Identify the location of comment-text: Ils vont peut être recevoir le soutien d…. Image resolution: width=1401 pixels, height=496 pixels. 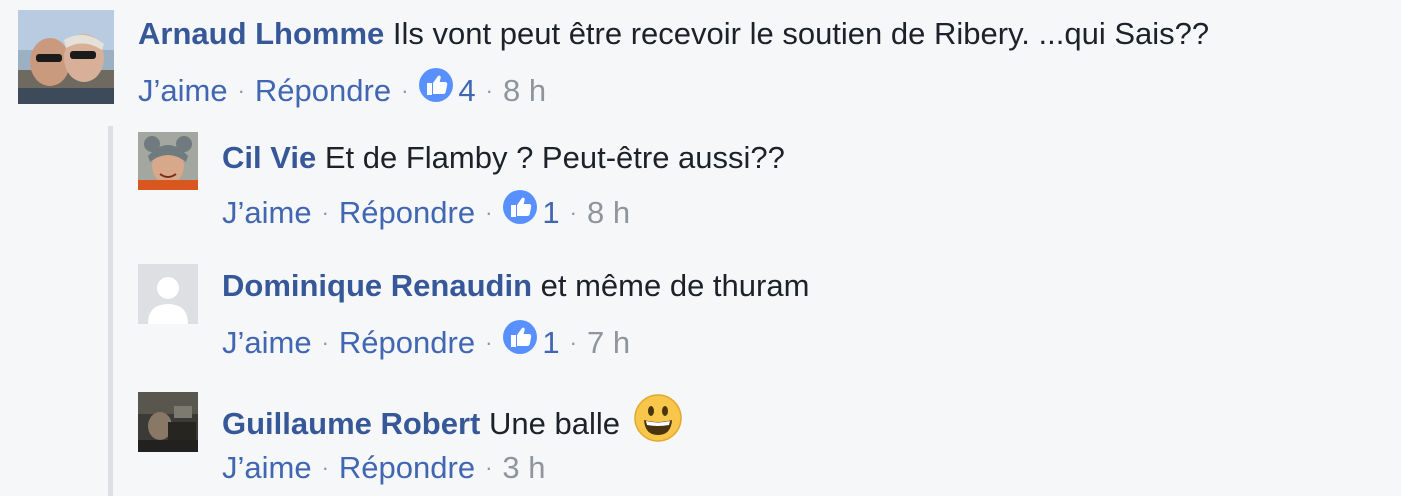
(801, 33).